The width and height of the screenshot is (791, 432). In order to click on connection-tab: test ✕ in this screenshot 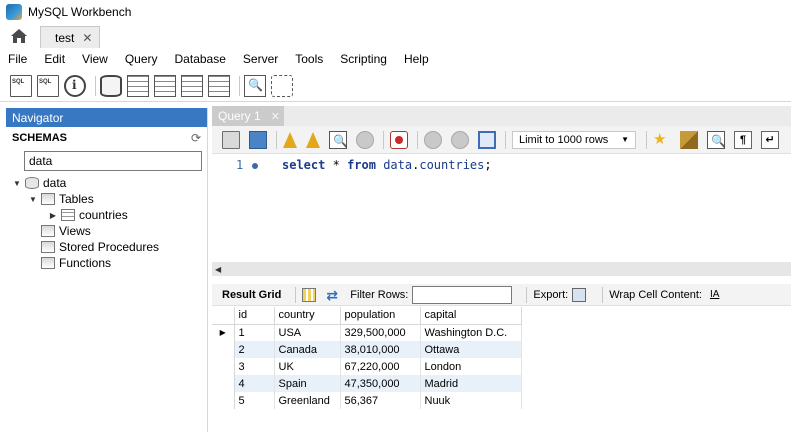, I will do `click(70, 37)`.